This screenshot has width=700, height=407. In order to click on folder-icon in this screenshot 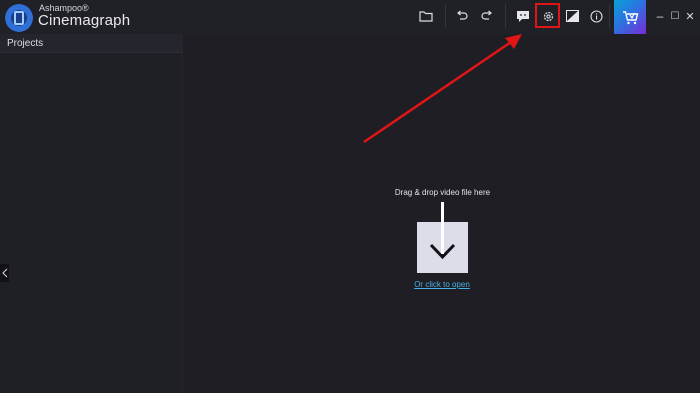, I will do `click(426, 16)`.